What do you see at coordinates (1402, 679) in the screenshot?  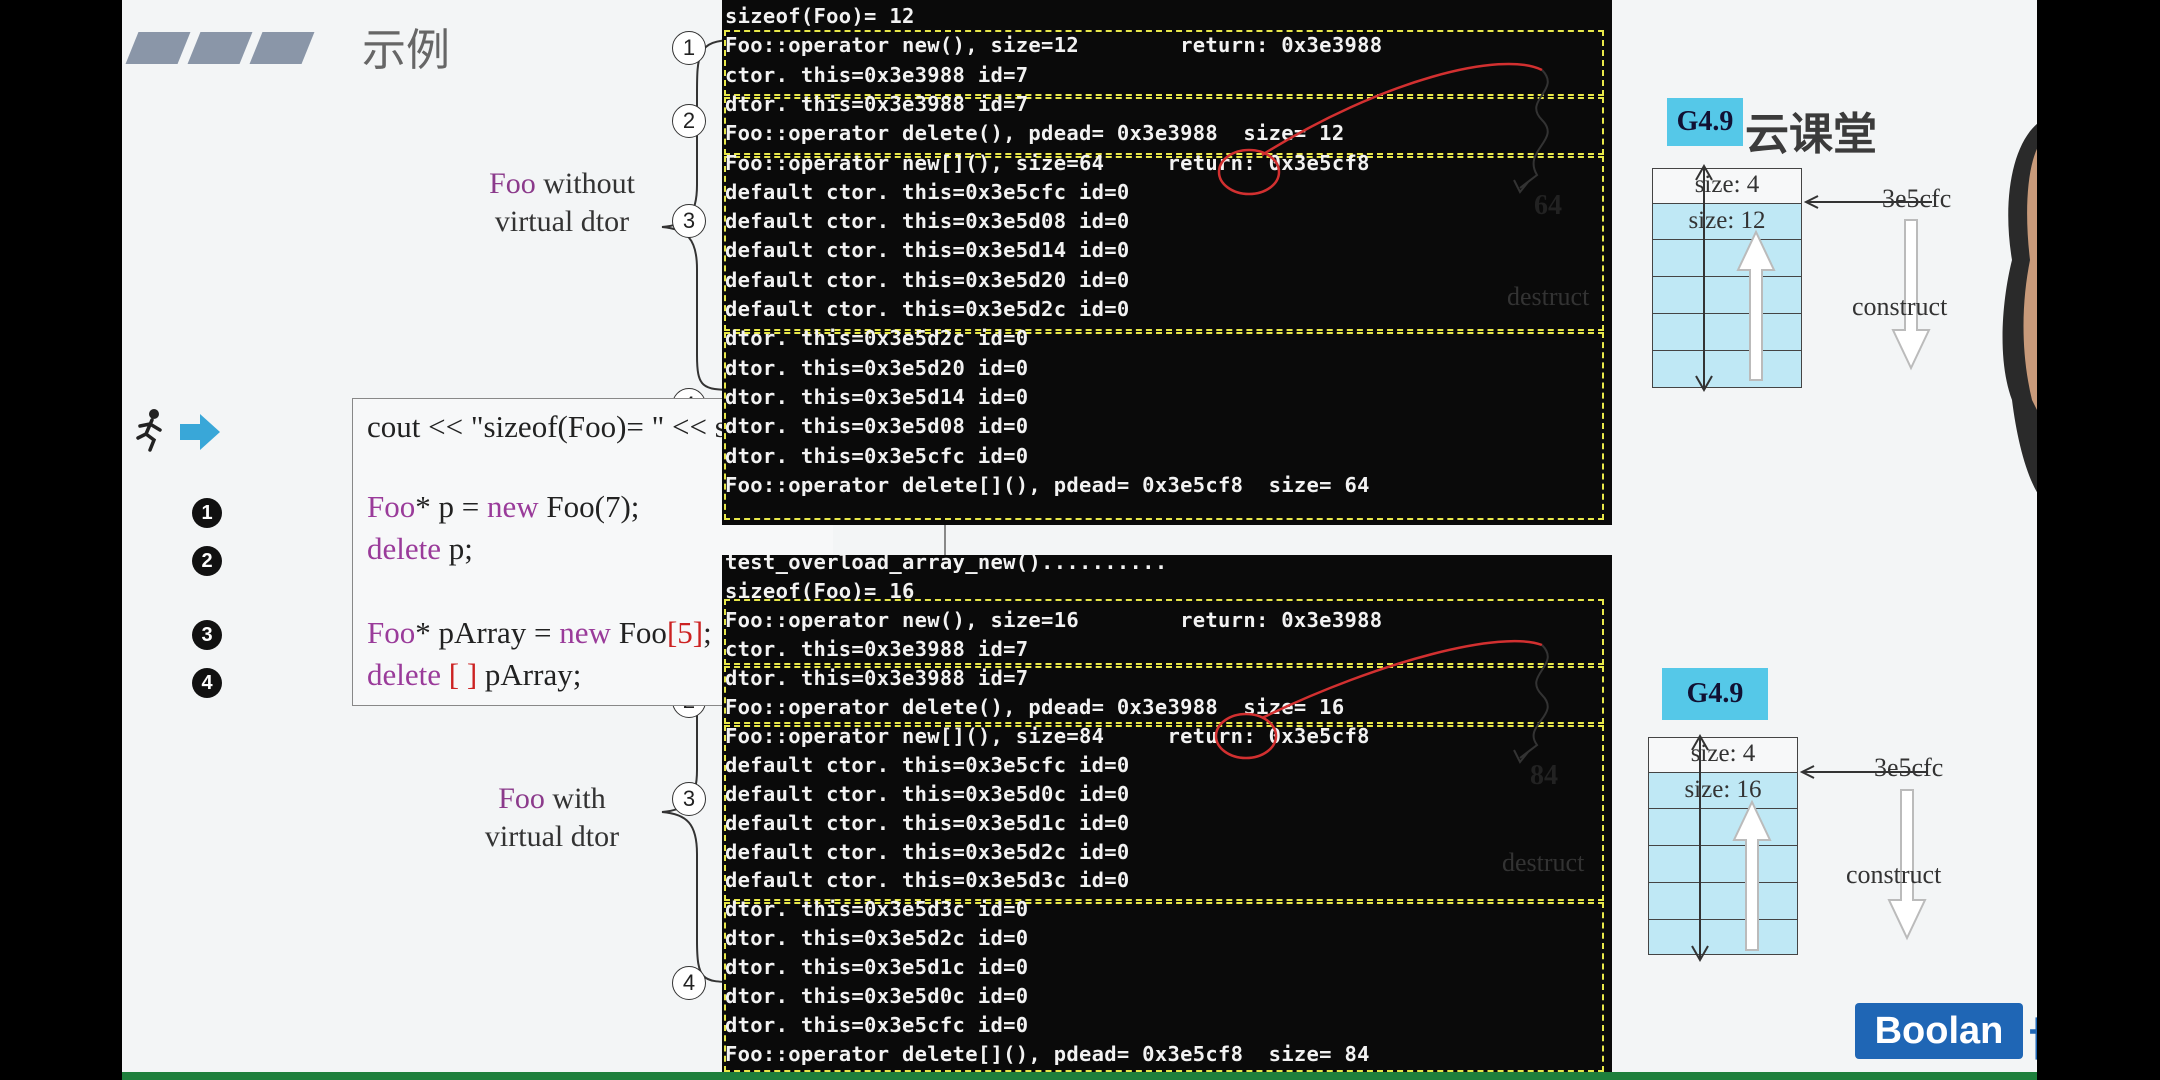 I see `red-arrow-bottom` at bounding box center [1402, 679].